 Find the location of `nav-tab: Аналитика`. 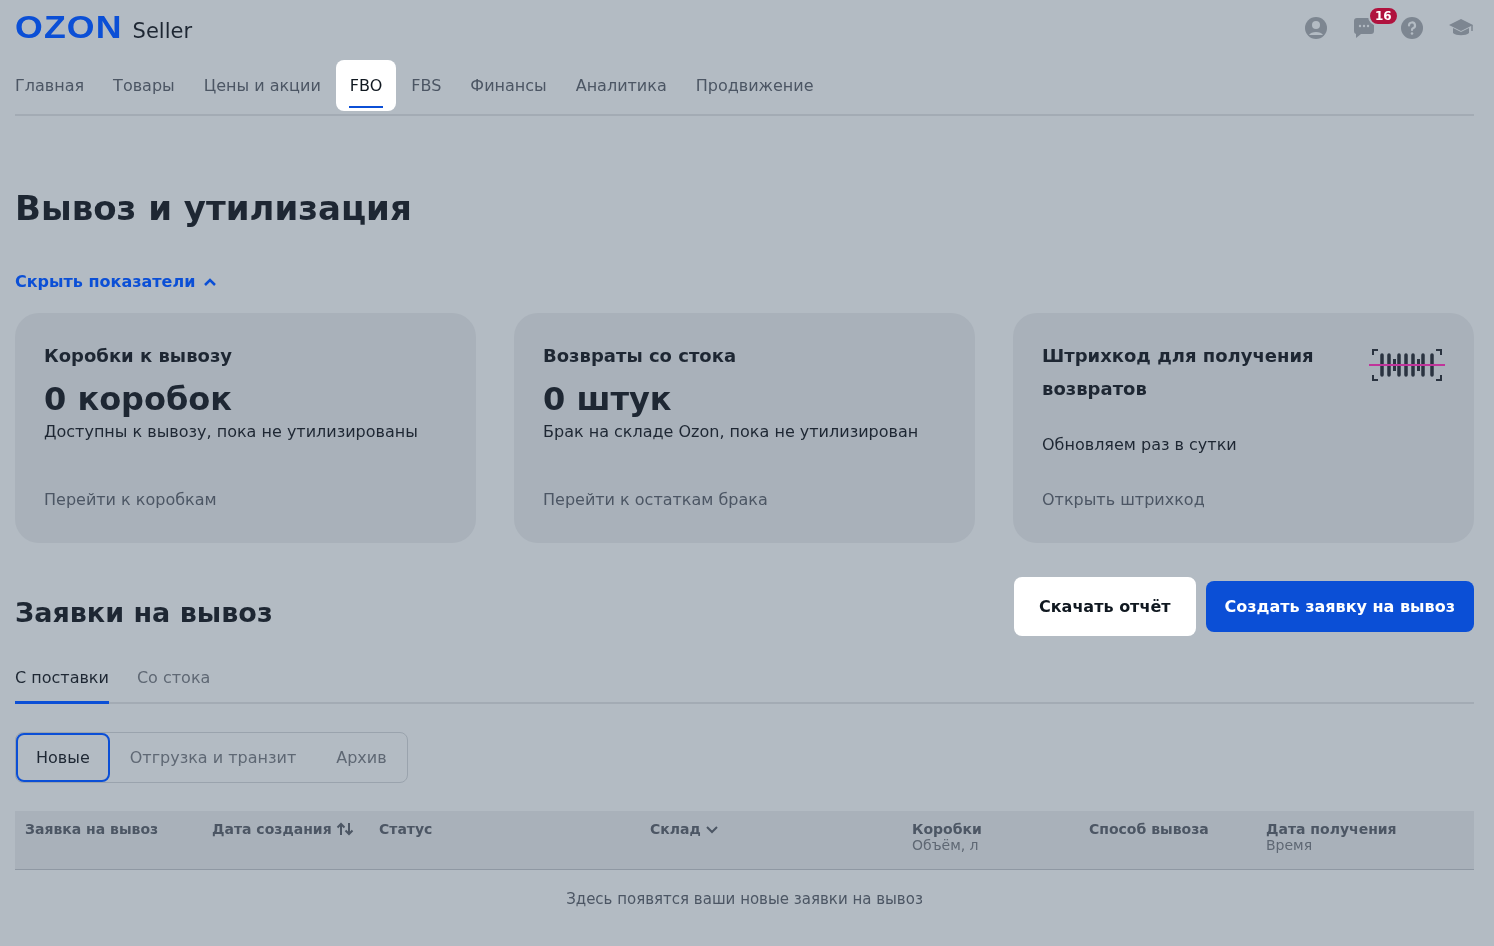

nav-tab: Аналитика is located at coordinates (621, 85).